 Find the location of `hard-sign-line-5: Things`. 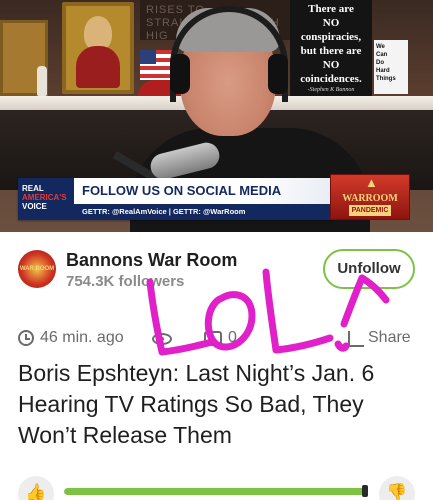

hard-sign-line-5: Things is located at coordinates (386, 79).